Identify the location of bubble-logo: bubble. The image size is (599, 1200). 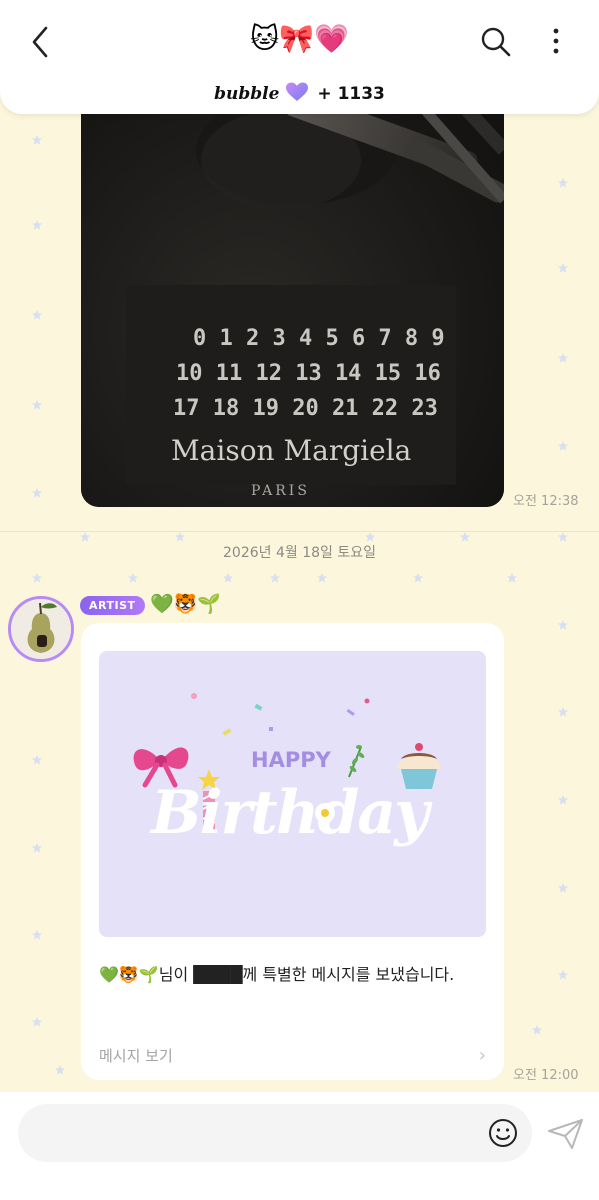
(247, 94).